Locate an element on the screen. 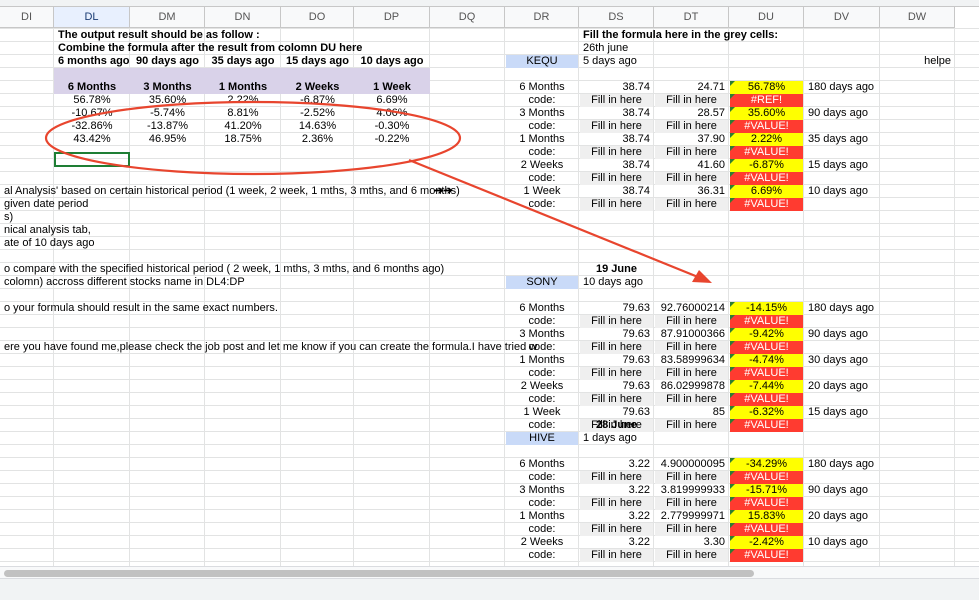  column-header-dp: DP is located at coordinates (392, 17).